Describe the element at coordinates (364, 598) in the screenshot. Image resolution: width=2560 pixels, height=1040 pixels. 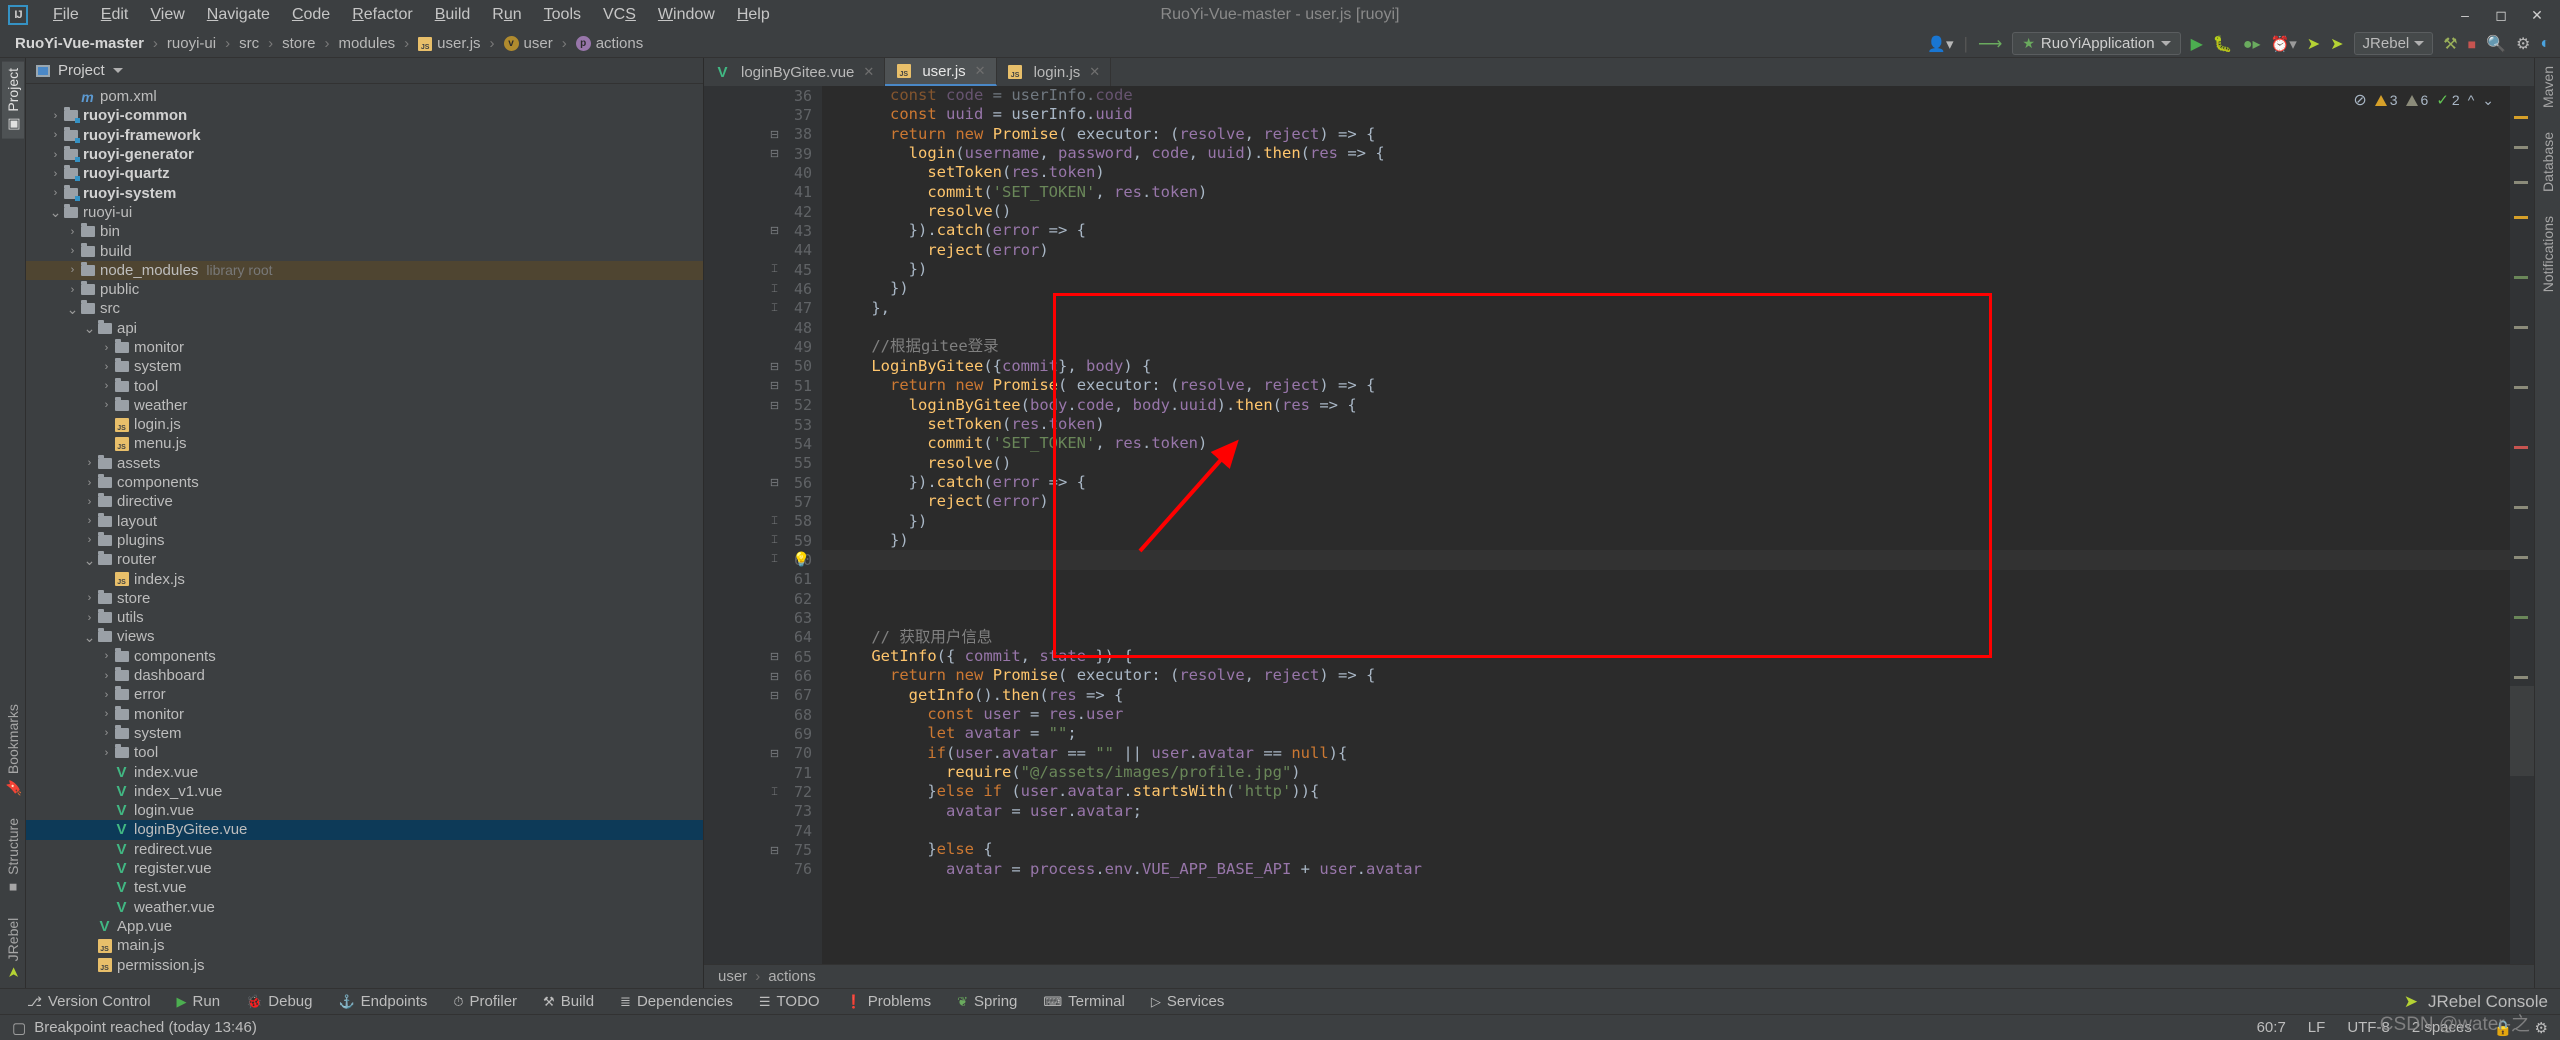
I see `tree-item-store: › store` at that location.